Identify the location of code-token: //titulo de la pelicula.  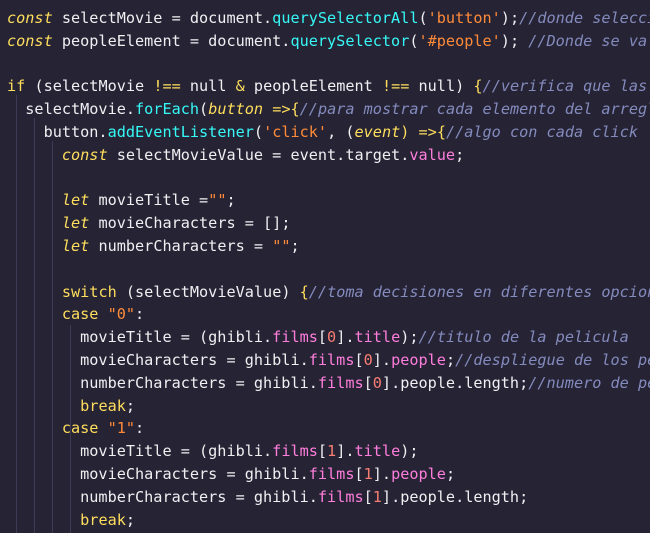
(523, 337).